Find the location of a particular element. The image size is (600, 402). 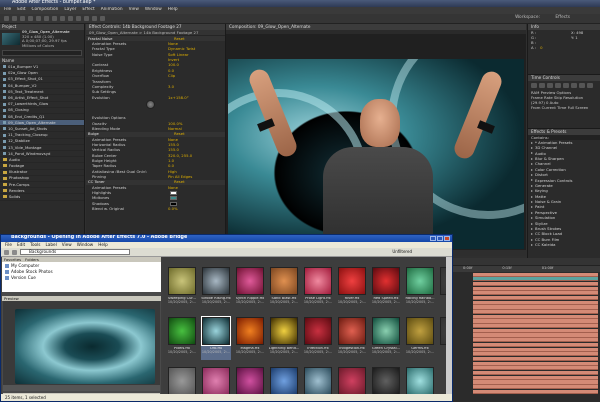

bridge-menu-window: Window is located at coordinates (85, 244).